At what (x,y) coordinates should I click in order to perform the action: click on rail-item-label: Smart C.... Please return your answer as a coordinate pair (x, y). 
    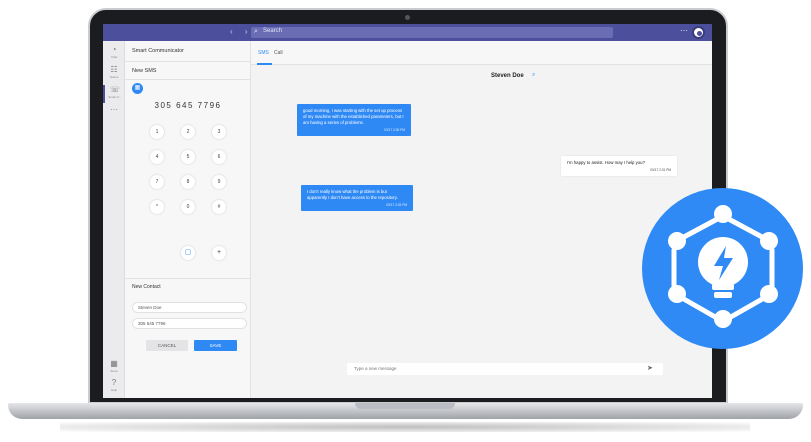
    Looking at the image, I should click on (115, 97).